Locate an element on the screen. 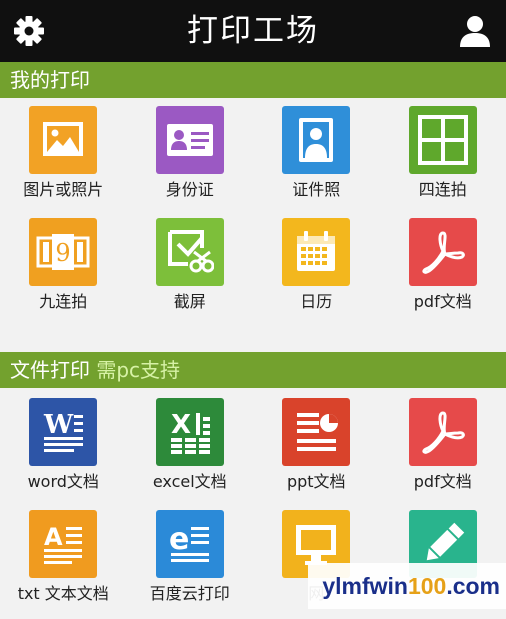 The height and width of the screenshot is (619, 506). tile-id-card: 身份证 is located at coordinates (190, 162).